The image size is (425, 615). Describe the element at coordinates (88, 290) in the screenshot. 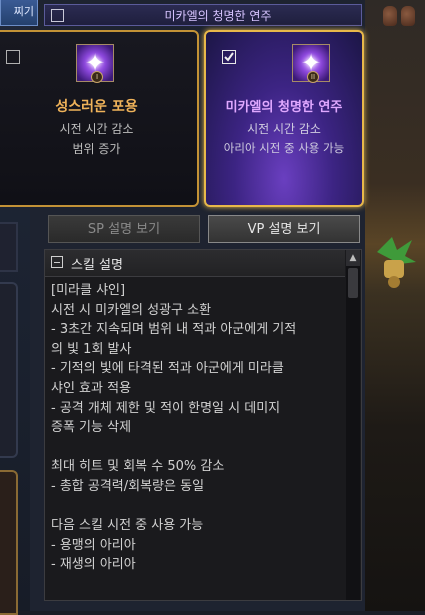

I see `description-line: [미라클 샤인]` at that location.